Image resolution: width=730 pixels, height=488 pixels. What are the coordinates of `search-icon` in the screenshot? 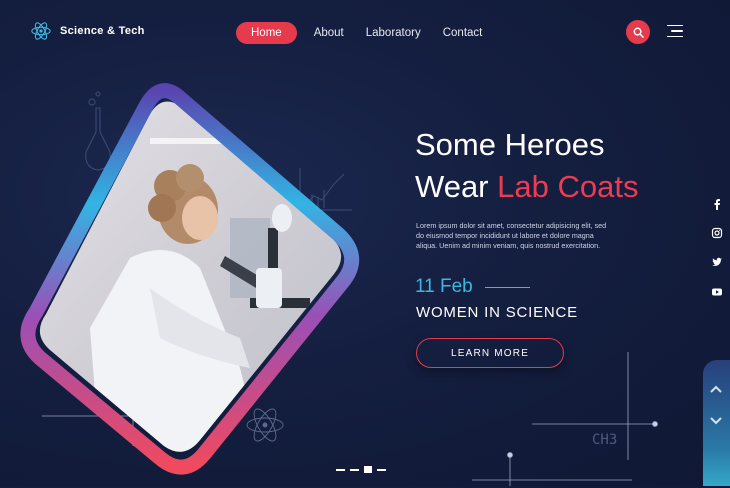 It's located at (638, 32).